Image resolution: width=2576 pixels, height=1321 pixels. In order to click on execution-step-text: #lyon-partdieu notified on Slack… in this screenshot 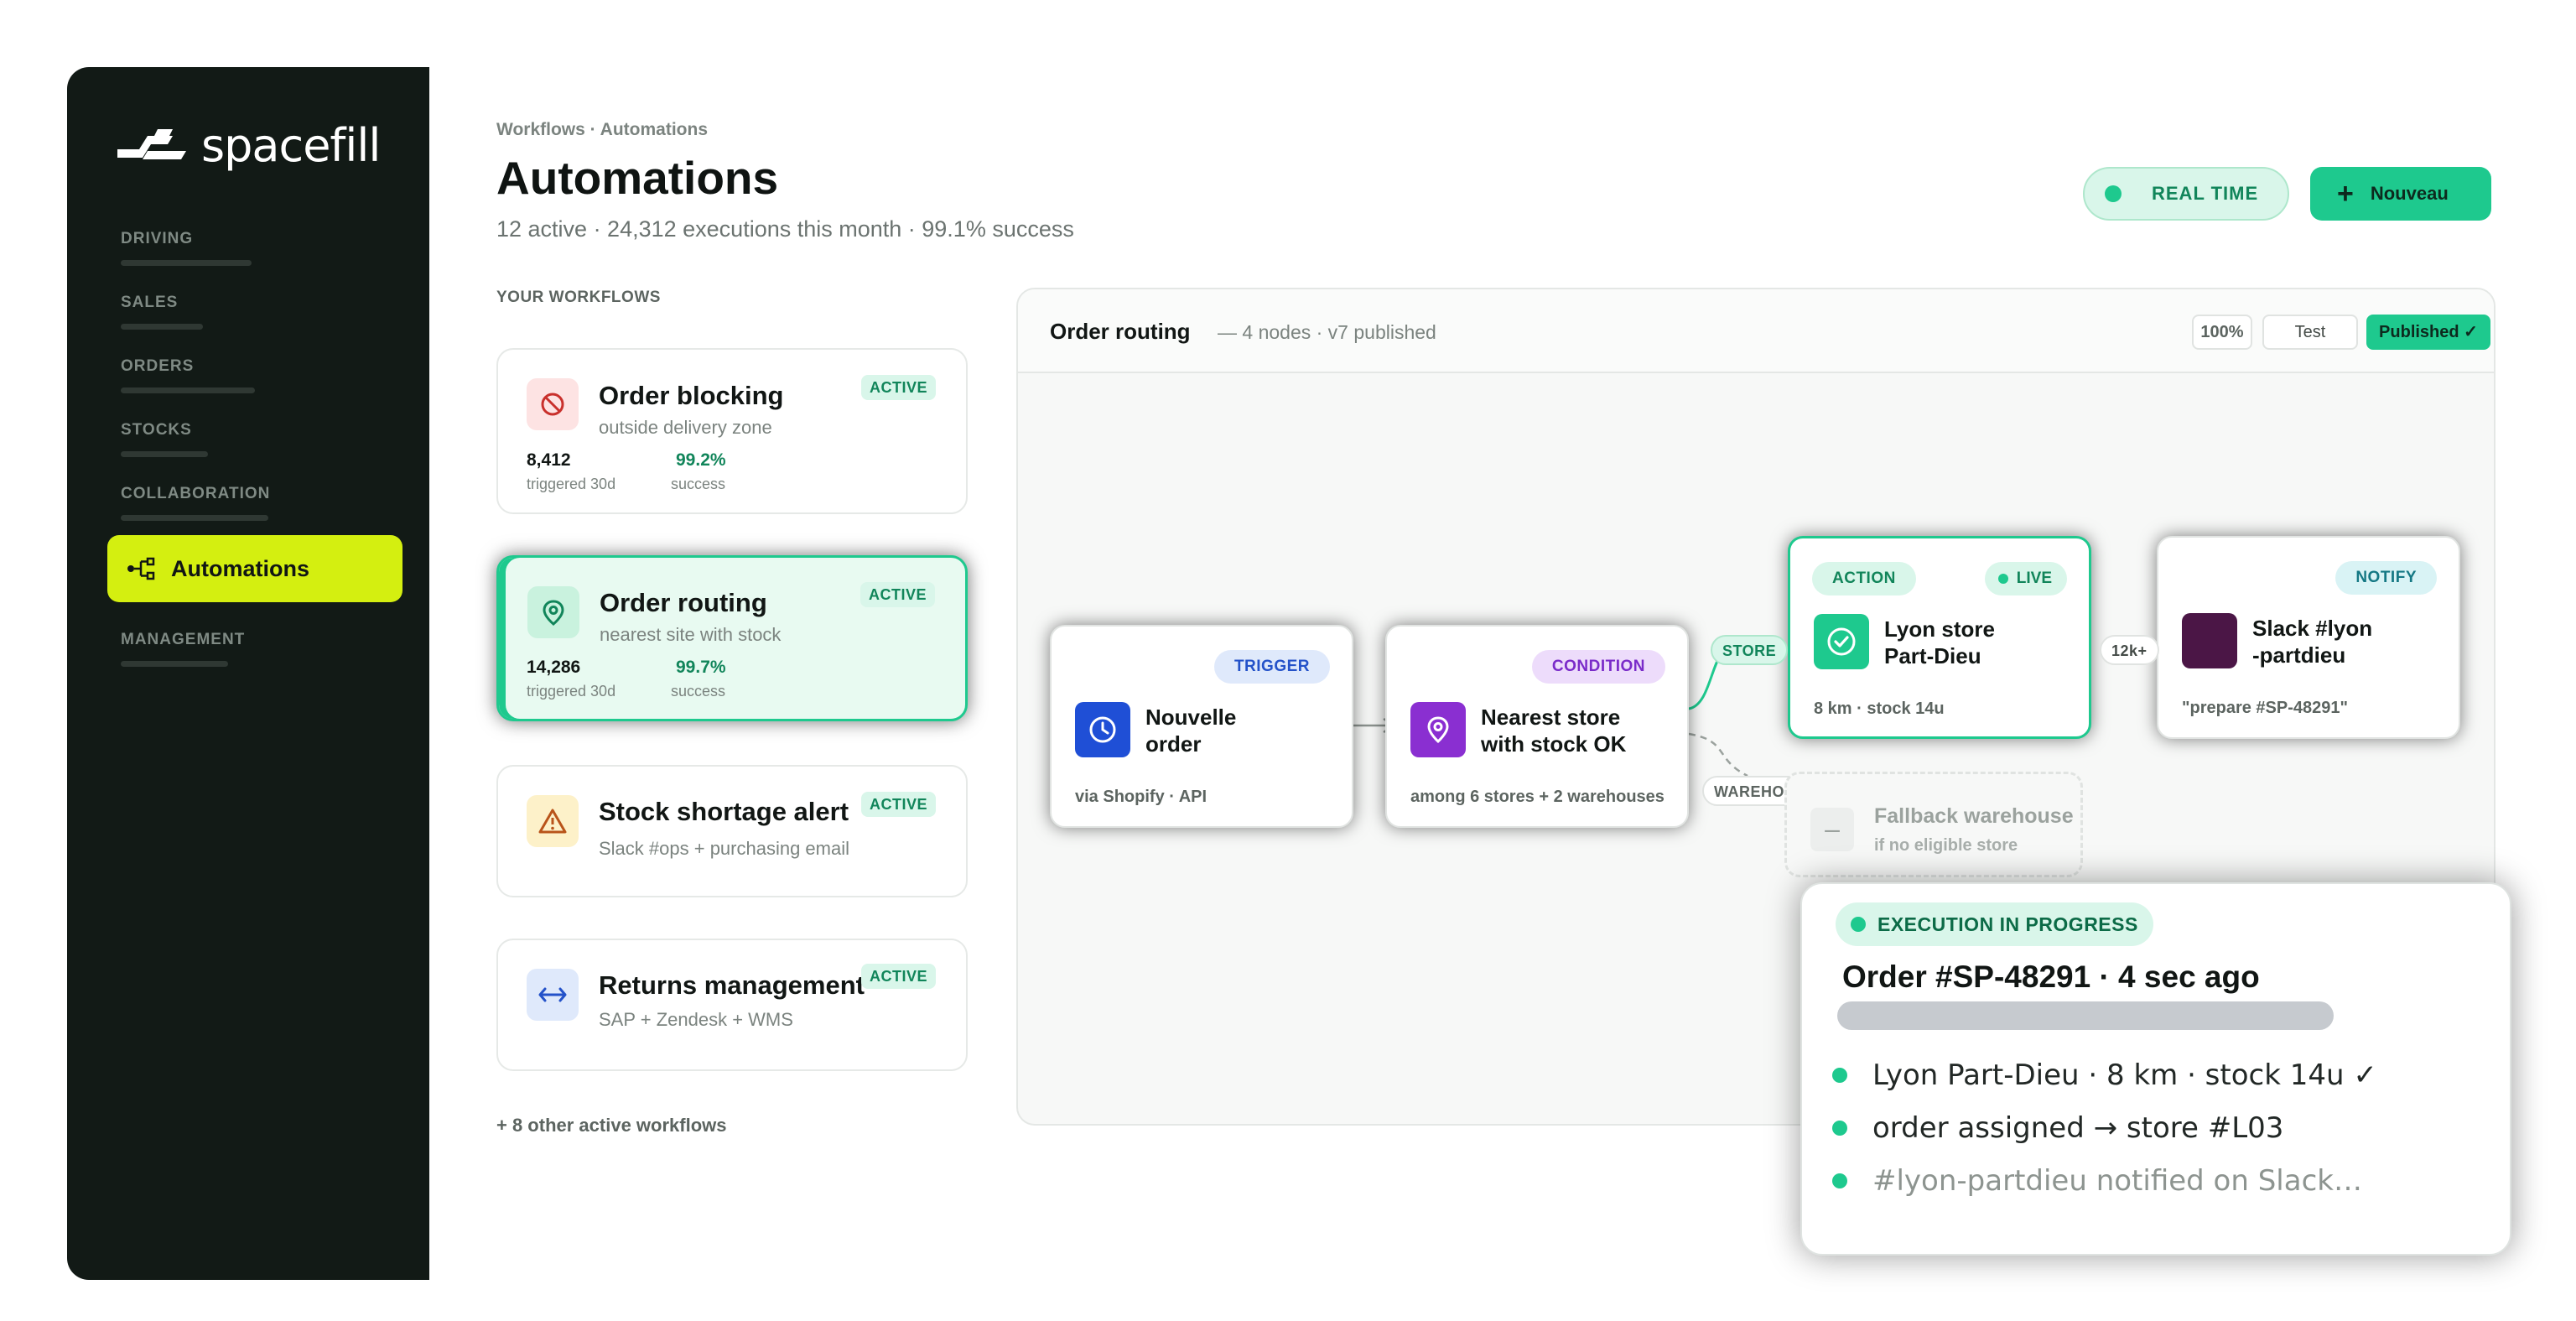, I will do `click(2117, 1181)`.